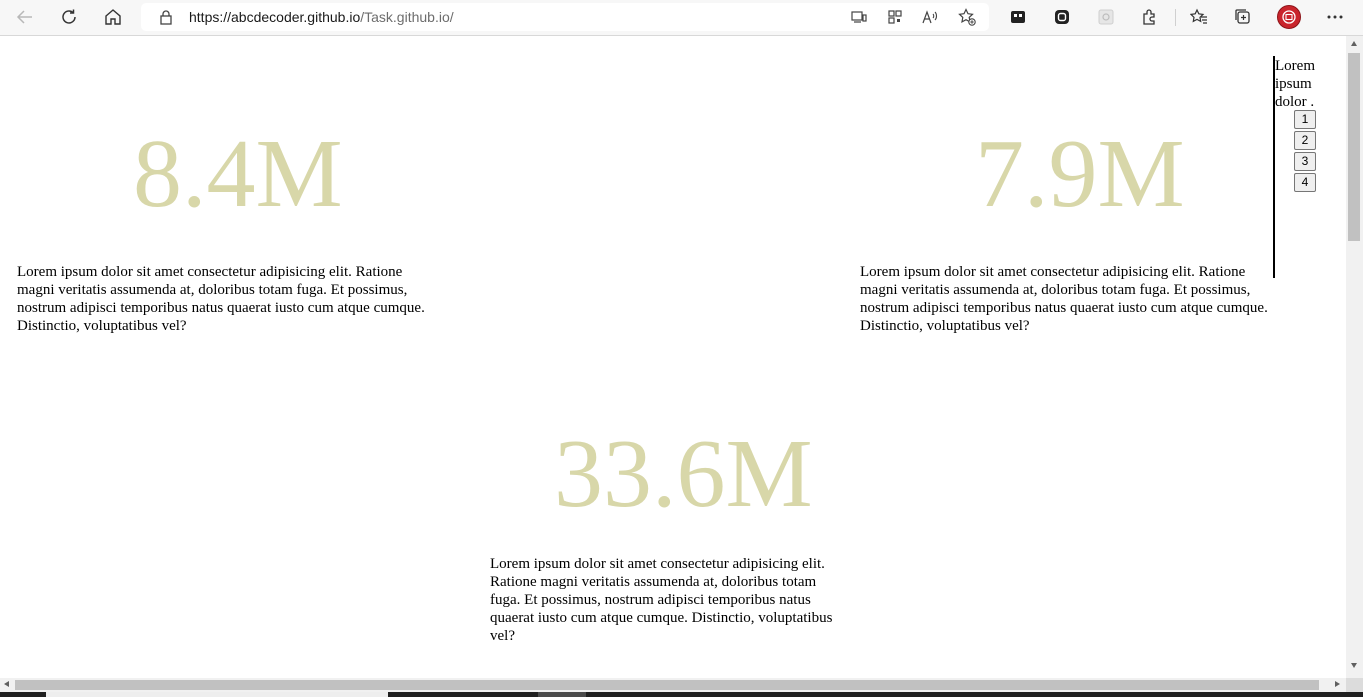 The height and width of the screenshot is (697, 1363). I want to click on refresh-icon, so click(69, 17).